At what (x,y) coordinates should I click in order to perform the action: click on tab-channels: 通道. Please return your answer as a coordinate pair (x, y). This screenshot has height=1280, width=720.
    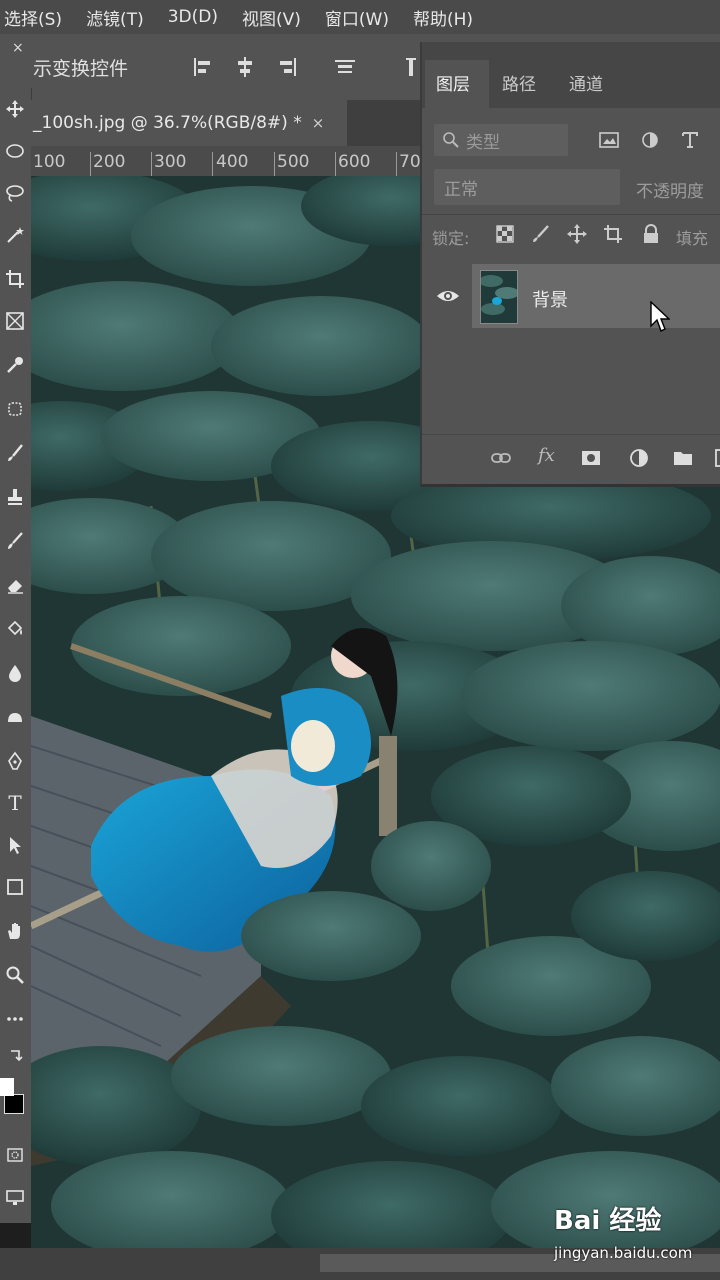
    Looking at the image, I should click on (586, 82).